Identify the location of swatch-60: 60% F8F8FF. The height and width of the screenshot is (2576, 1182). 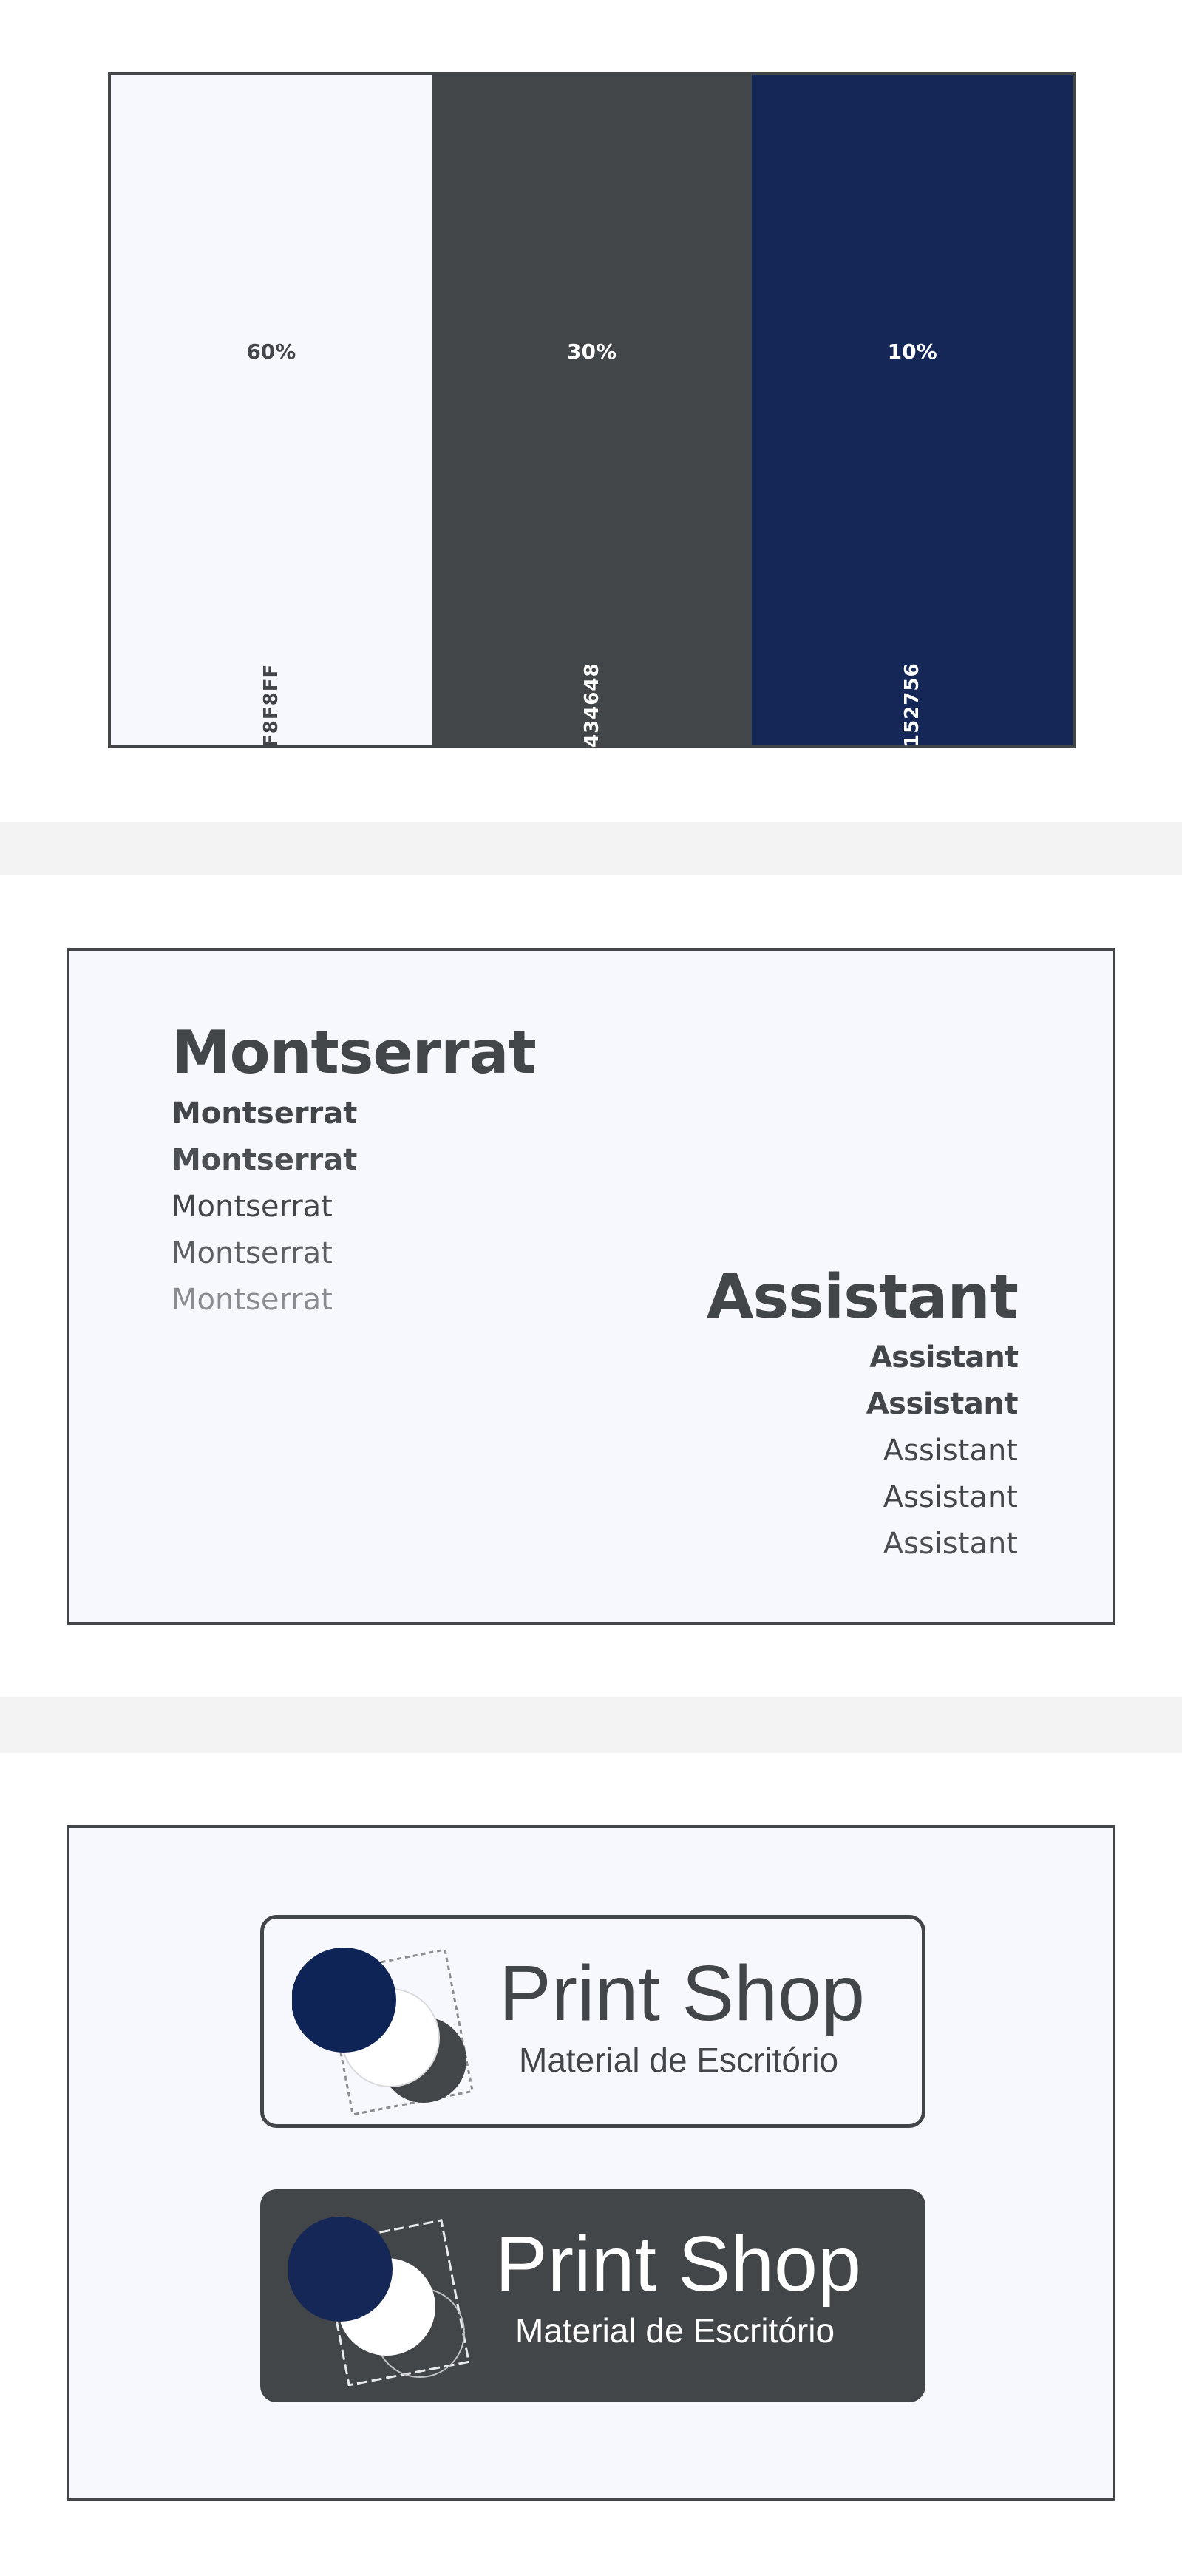
(271, 411).